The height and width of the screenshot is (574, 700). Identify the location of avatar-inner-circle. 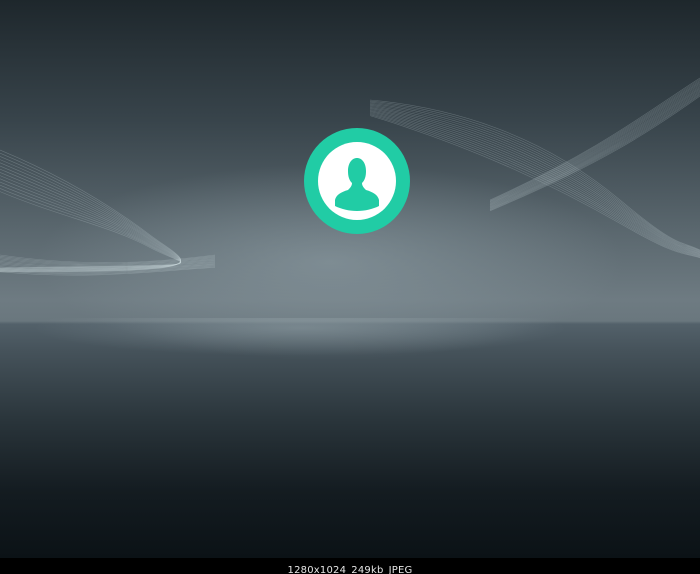
(357, 181).